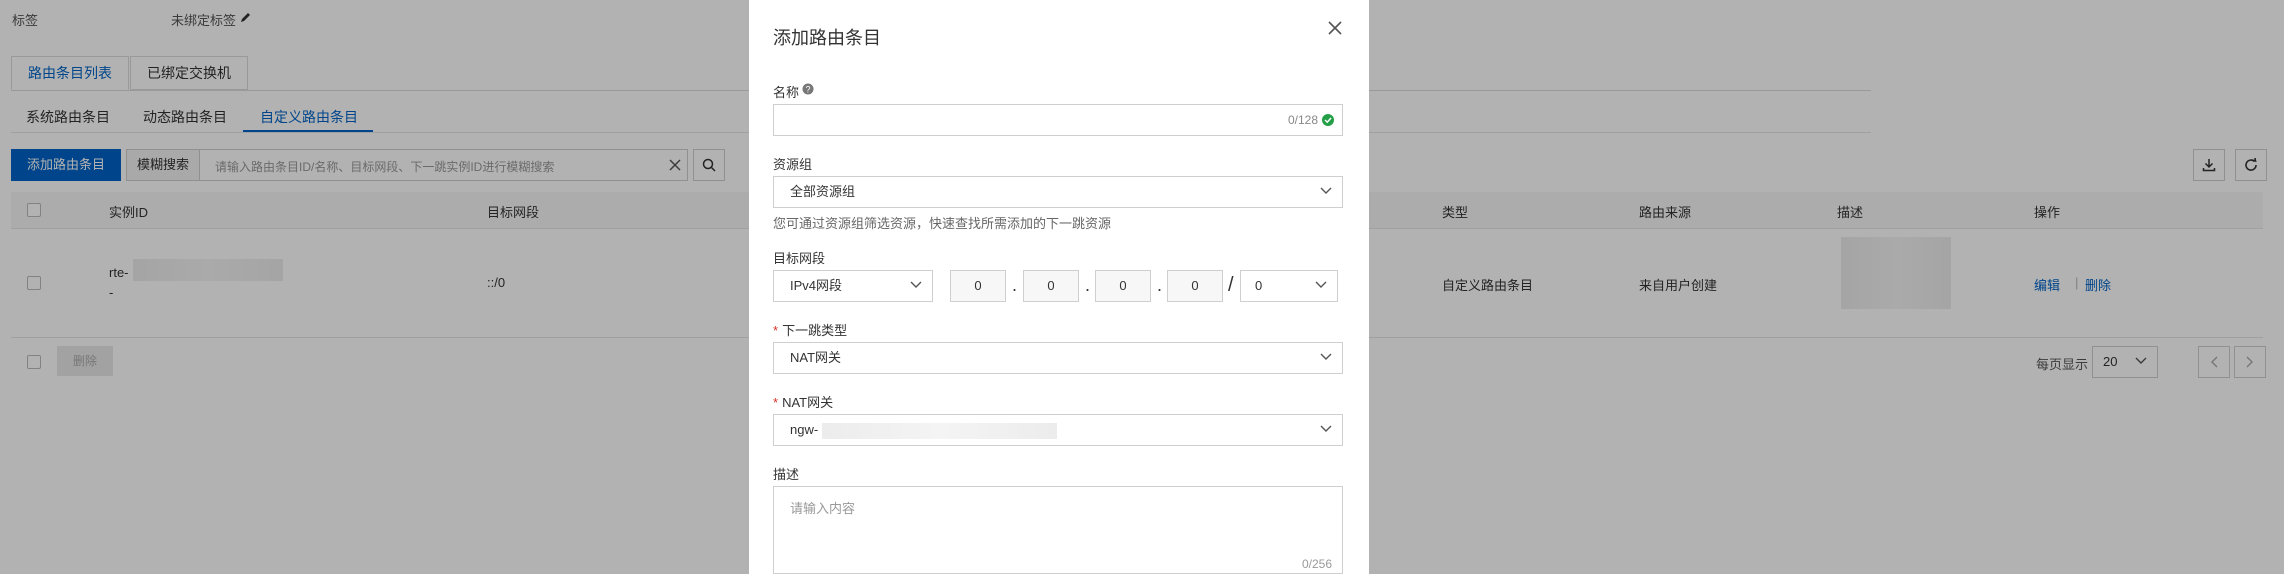 This screenshot has height=574, width=2284. What do you see at coordinates (1123, 286) in the screenshot?
I see `ip-octet-3: 0` at bounding box center [1123, 286].